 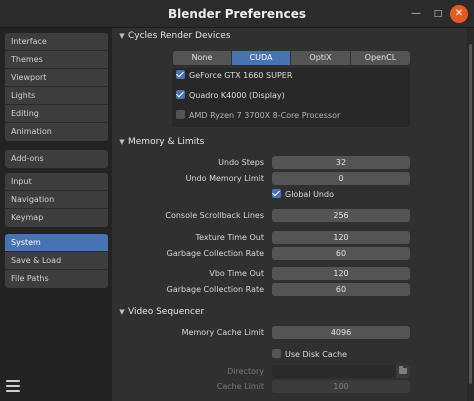 What do you see at coordinates (261, 58) in the screenshot?
I see `tab-cuda: CUDA` at bounding box center [261, 58].